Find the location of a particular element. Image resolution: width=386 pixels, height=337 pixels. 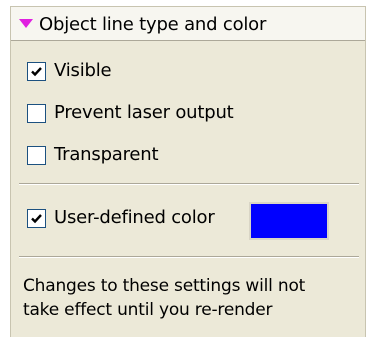

user-defined-color-checkbox is located at coordinates (36, 218).